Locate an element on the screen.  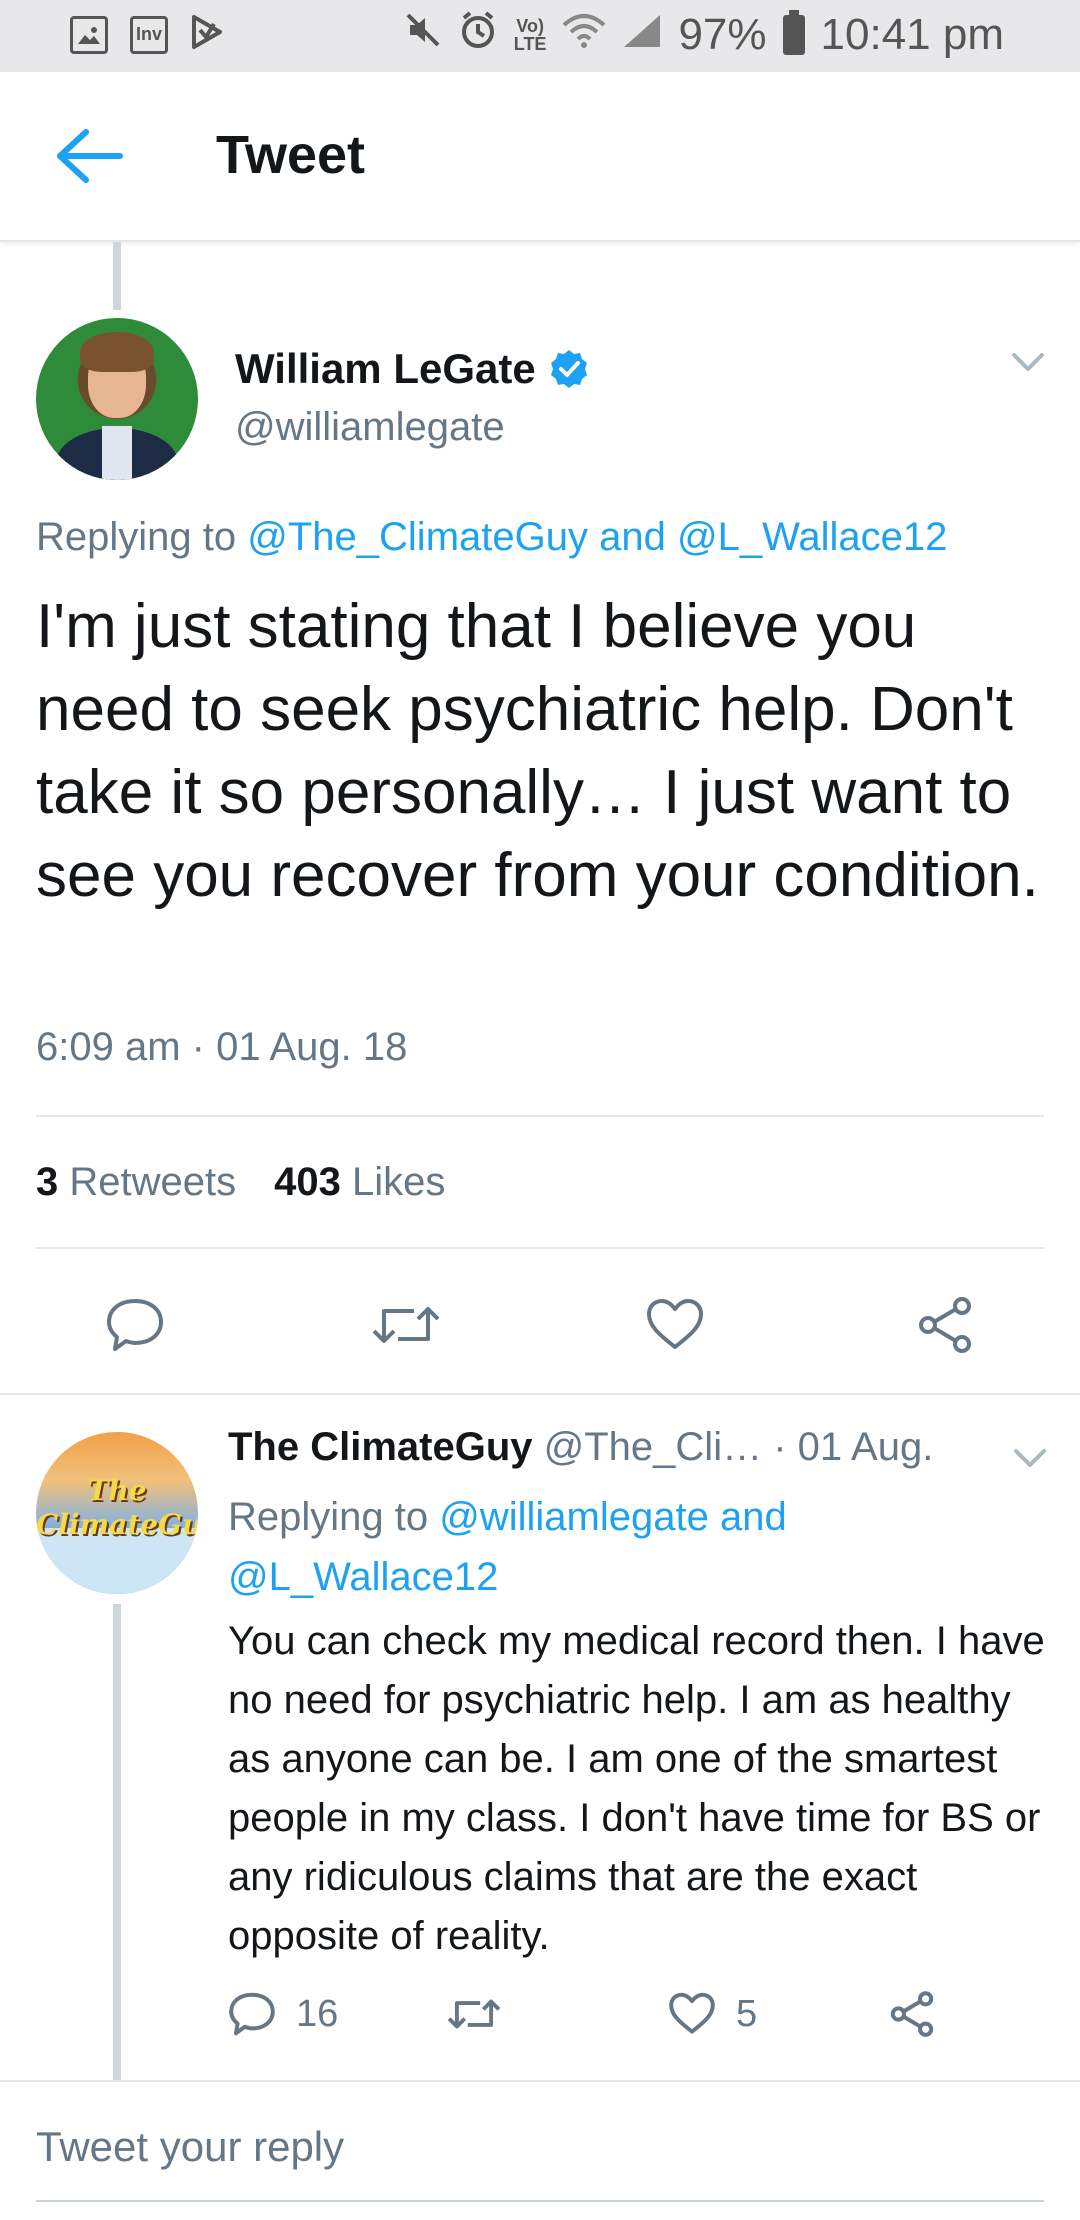
reply-action: 16 is located at coordinates (283, 2014).